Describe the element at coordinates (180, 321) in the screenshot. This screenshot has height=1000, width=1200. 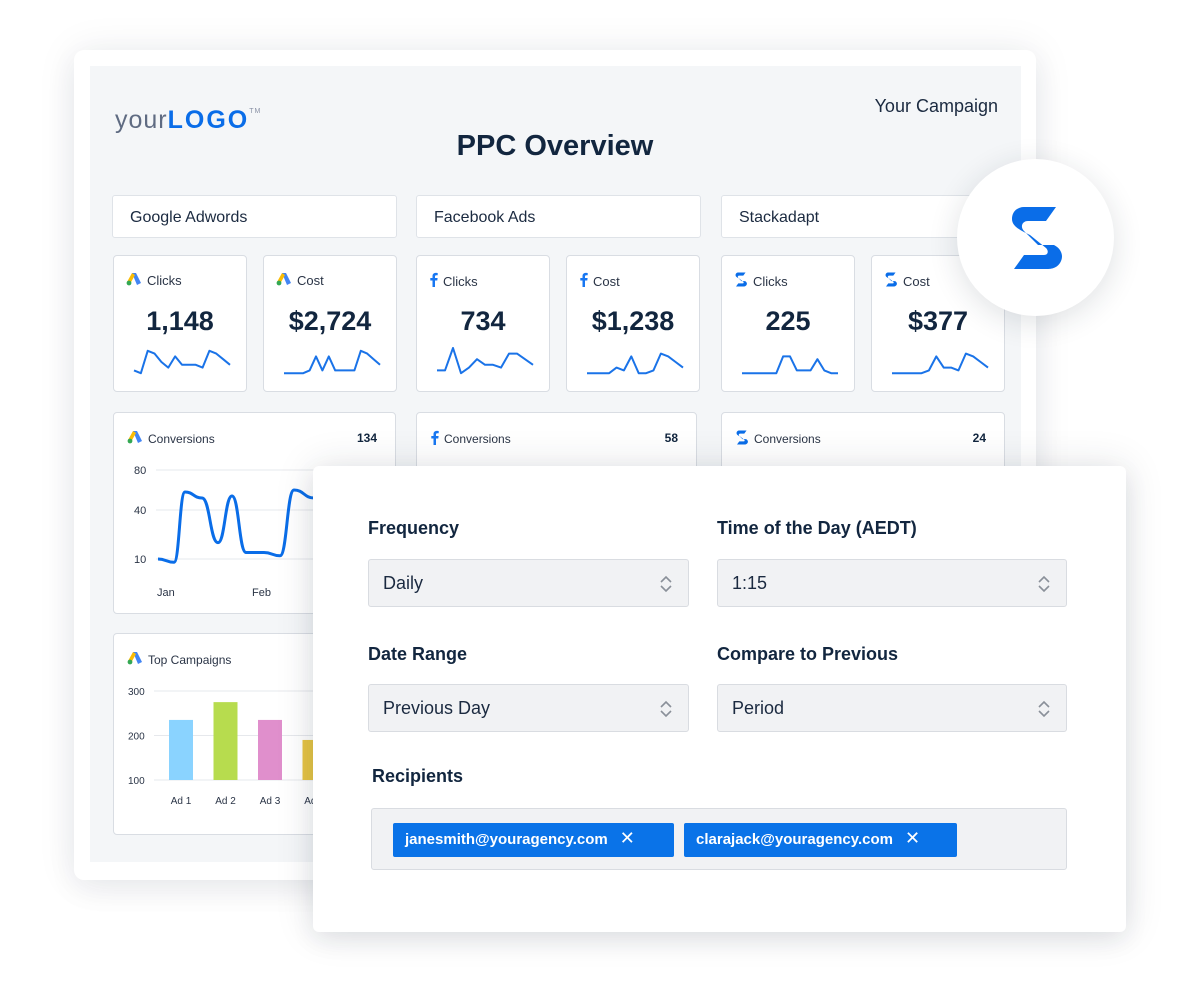
I see `metric-value: 1,148` at that location.